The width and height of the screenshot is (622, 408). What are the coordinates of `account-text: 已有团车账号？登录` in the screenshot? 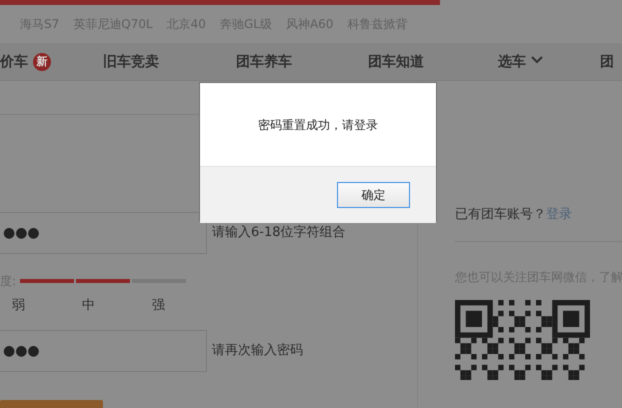 It's located at (514, 215).